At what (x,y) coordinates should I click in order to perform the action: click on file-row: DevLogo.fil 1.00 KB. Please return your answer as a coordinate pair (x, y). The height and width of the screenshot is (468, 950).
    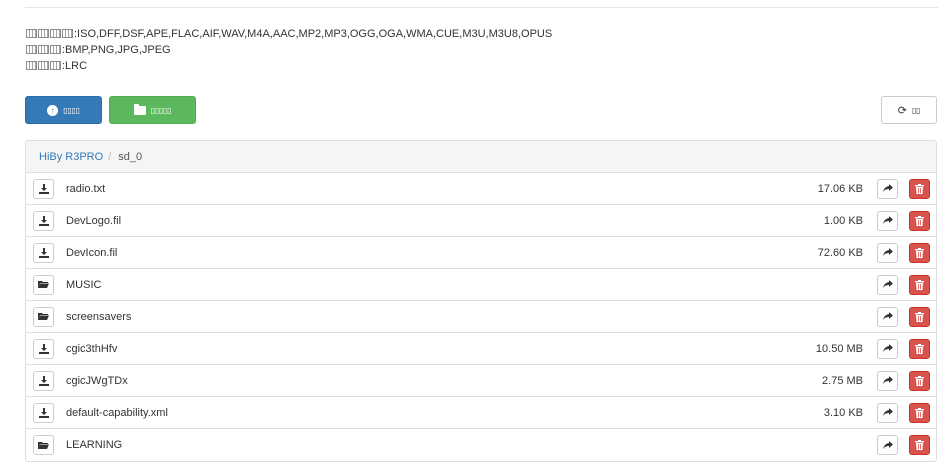
    Looking at the image, I should click on (481, 221).